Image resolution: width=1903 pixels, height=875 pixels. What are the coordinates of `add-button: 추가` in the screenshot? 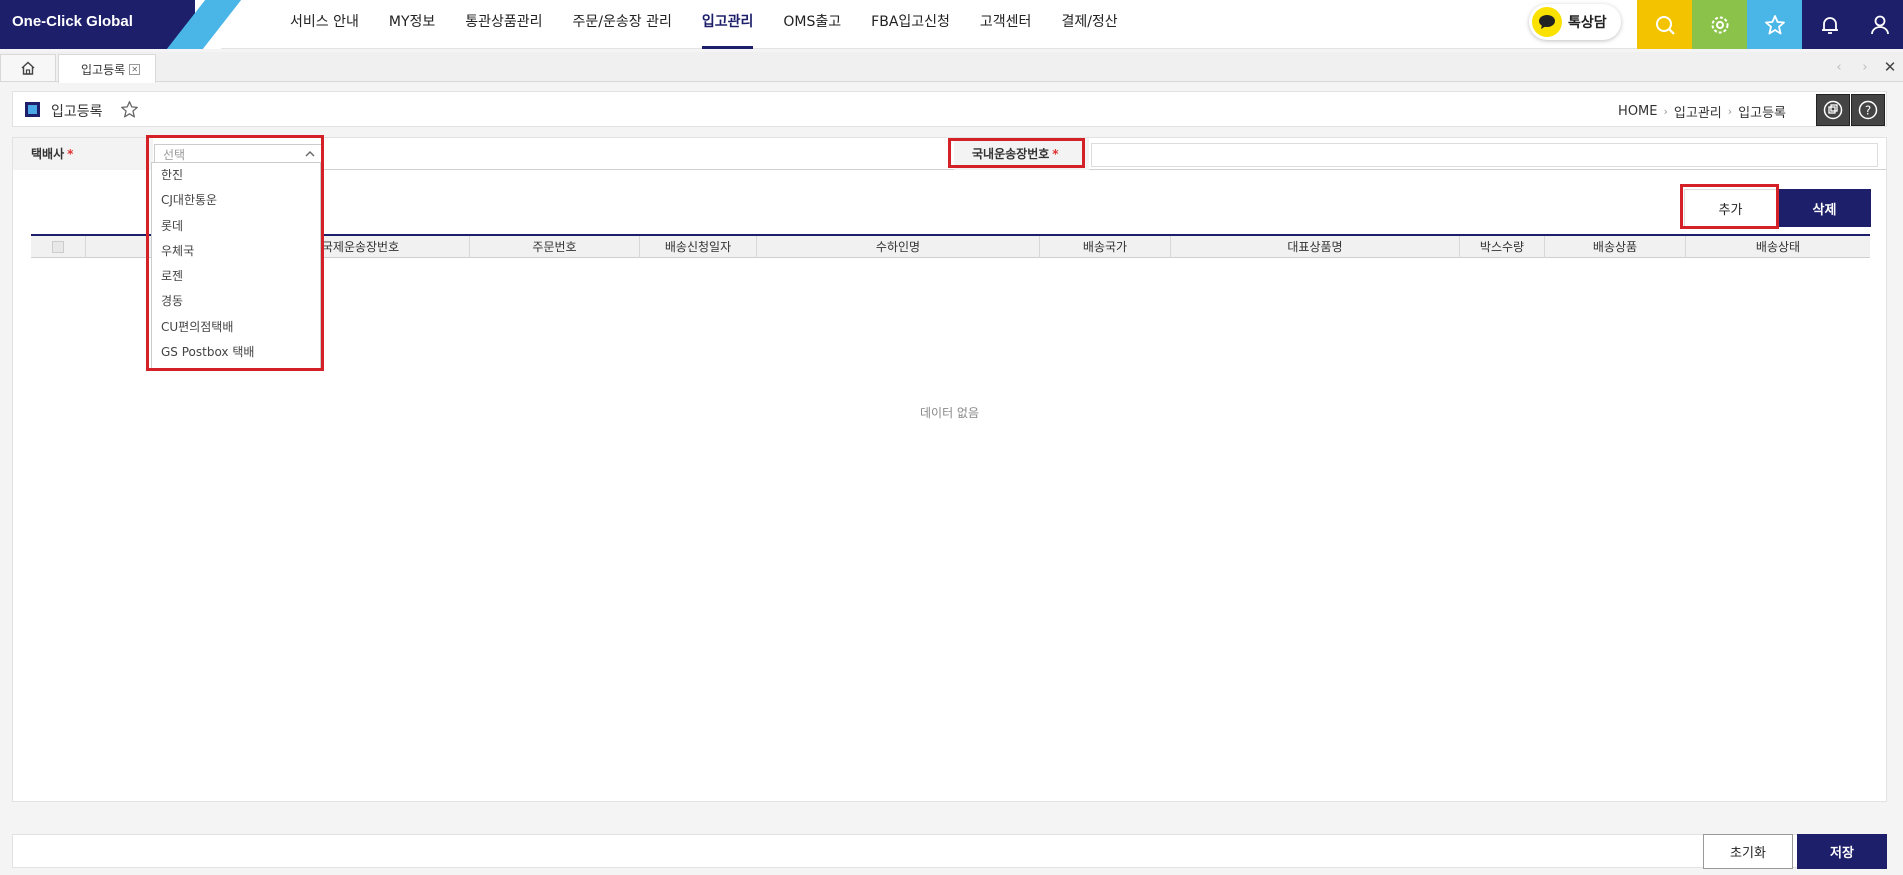 It's located at (1730, 208).